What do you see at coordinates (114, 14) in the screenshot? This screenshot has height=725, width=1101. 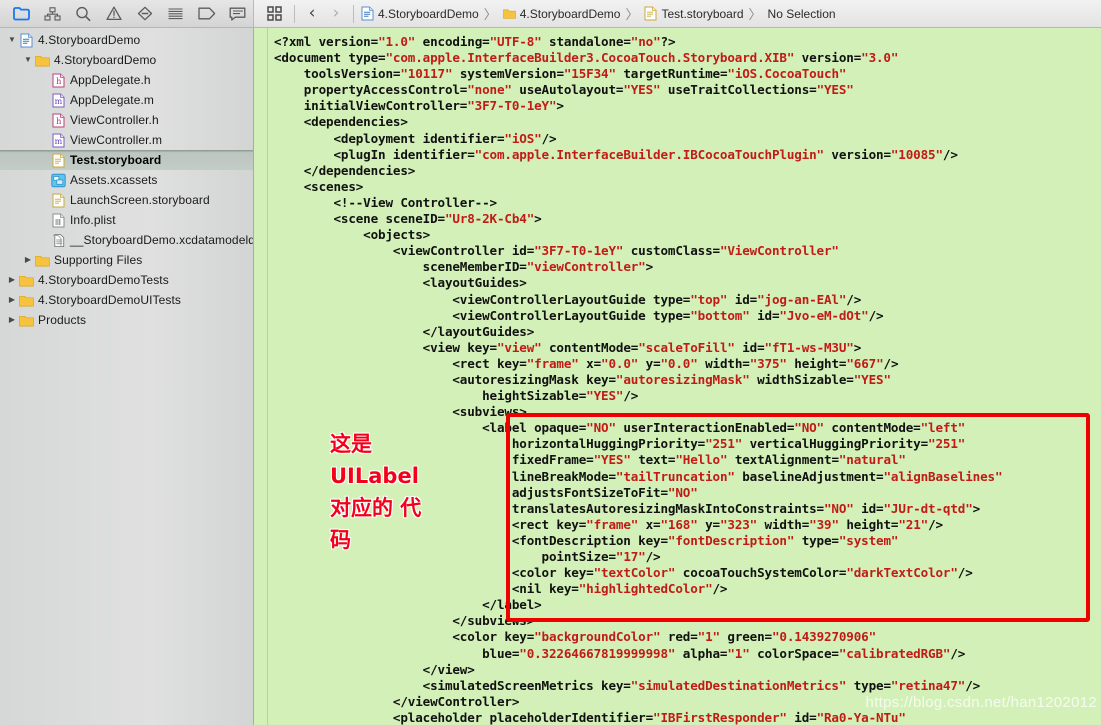 I see `warning-triangle-icon` at bounding box center [114, 14].